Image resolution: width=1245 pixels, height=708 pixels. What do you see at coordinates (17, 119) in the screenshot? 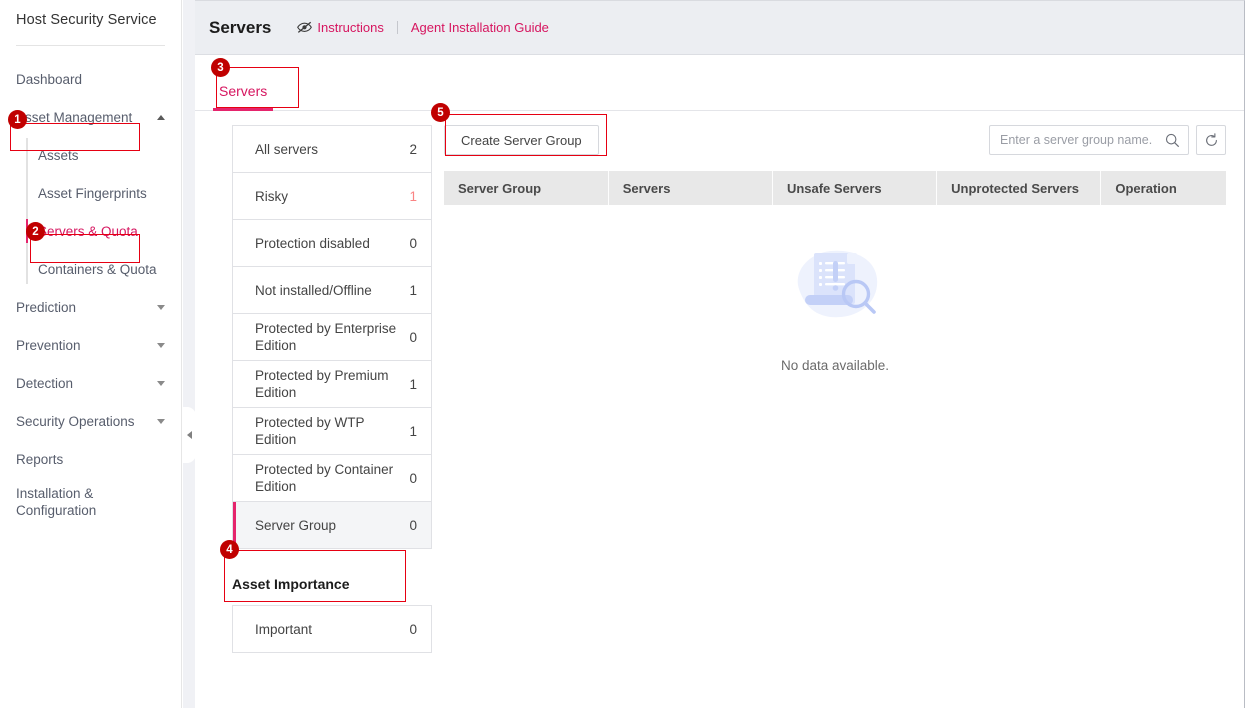
I see `callout-badge-1: 1` at bounding box center [17, 119].